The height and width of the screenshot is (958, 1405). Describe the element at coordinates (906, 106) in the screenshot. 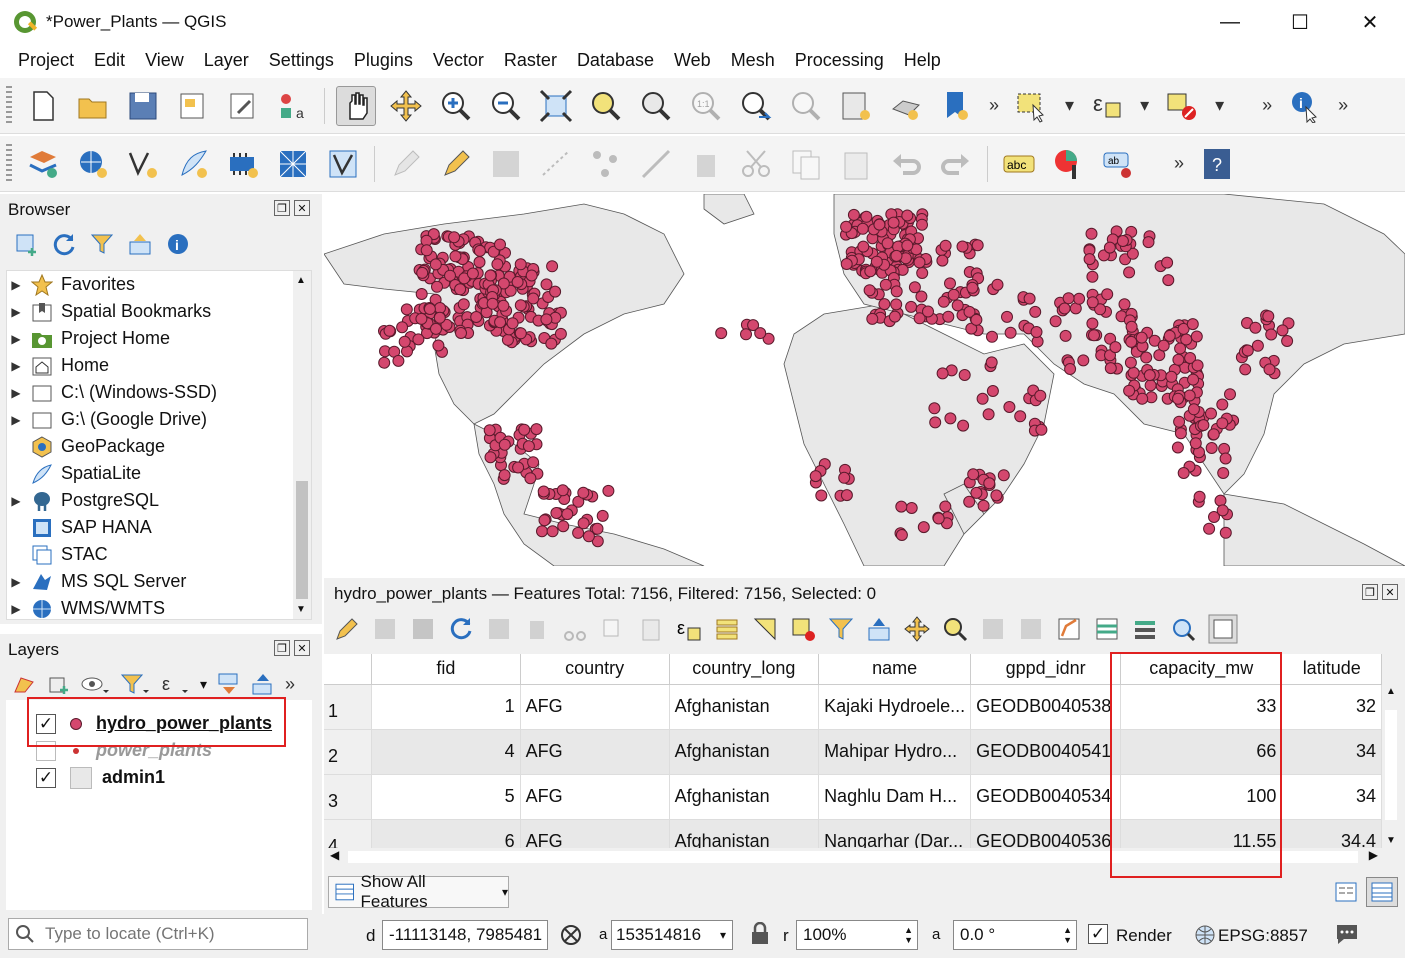

I see `new-3d-map-view-icon` at that location.